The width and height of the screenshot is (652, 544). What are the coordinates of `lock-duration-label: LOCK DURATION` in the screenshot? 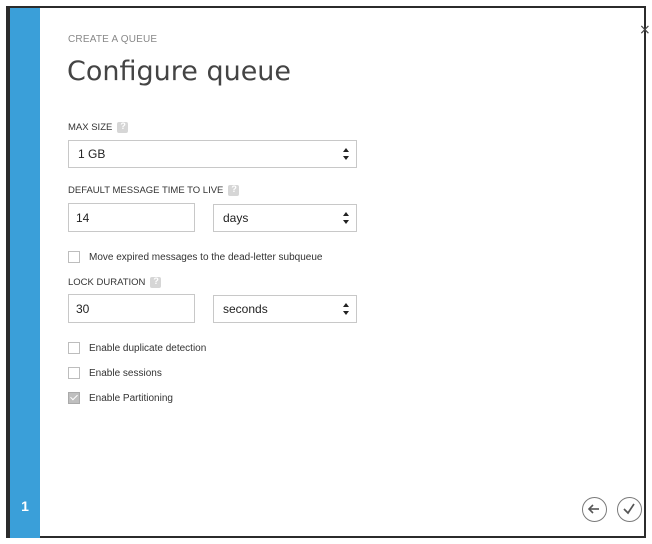 It's located at (107, 282).